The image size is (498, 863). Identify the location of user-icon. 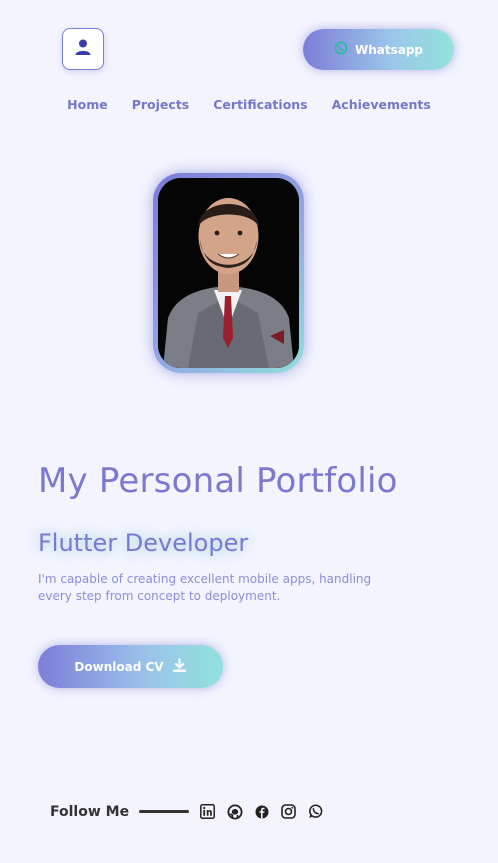
(83, 49).